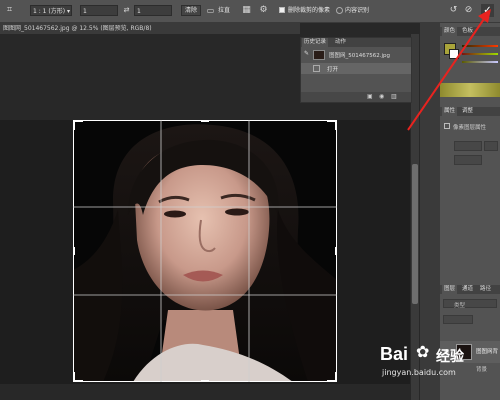 This screenshot has height=400, width=500. I want to click on watermark-url: jingyan.baidu.com, so click(419, 372).